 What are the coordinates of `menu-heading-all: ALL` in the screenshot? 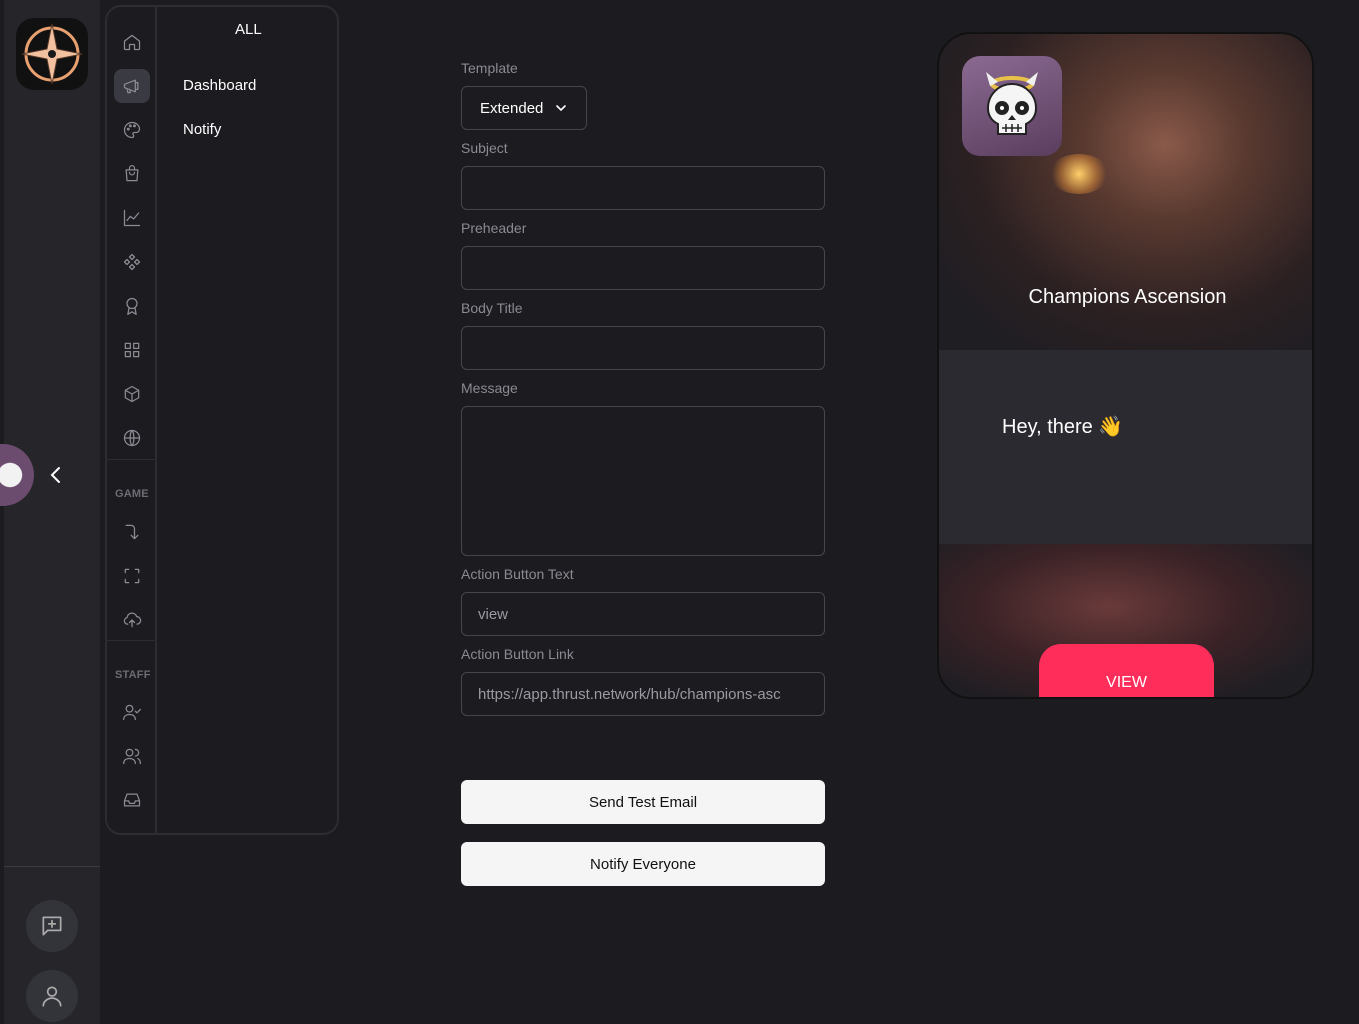 It's located at (248, 29).